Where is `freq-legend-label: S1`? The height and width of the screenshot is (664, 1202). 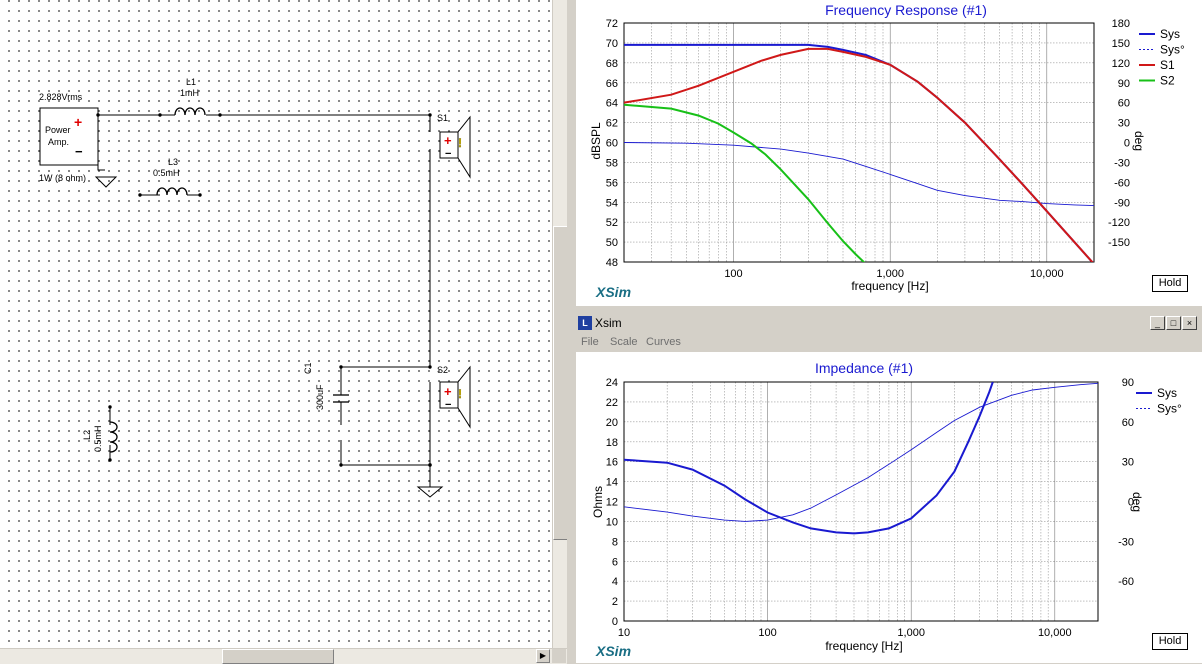
freq-legend-label: S1 is located at coordinates (1167, 65).